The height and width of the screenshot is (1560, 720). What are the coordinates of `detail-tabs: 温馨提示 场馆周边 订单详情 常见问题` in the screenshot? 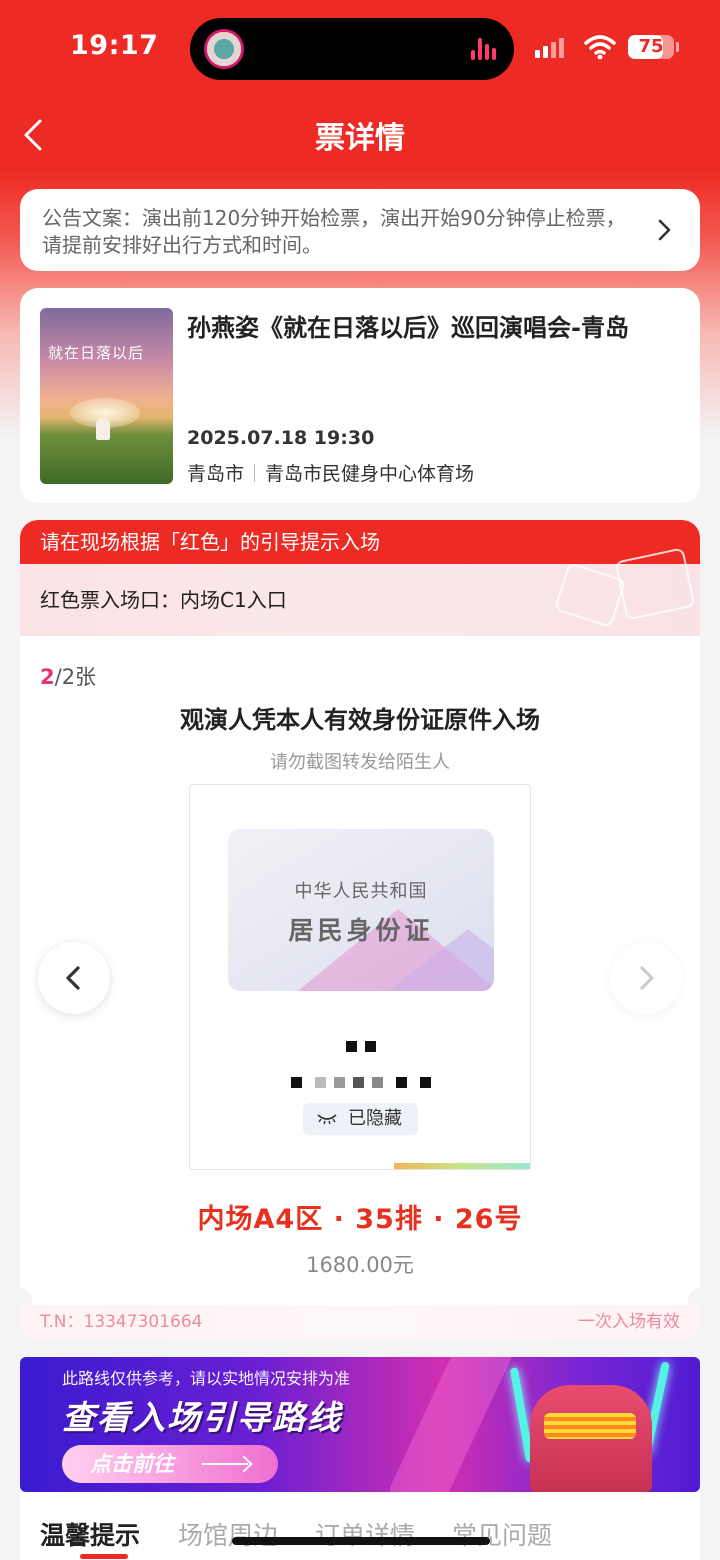 It's located at (360, 1526).